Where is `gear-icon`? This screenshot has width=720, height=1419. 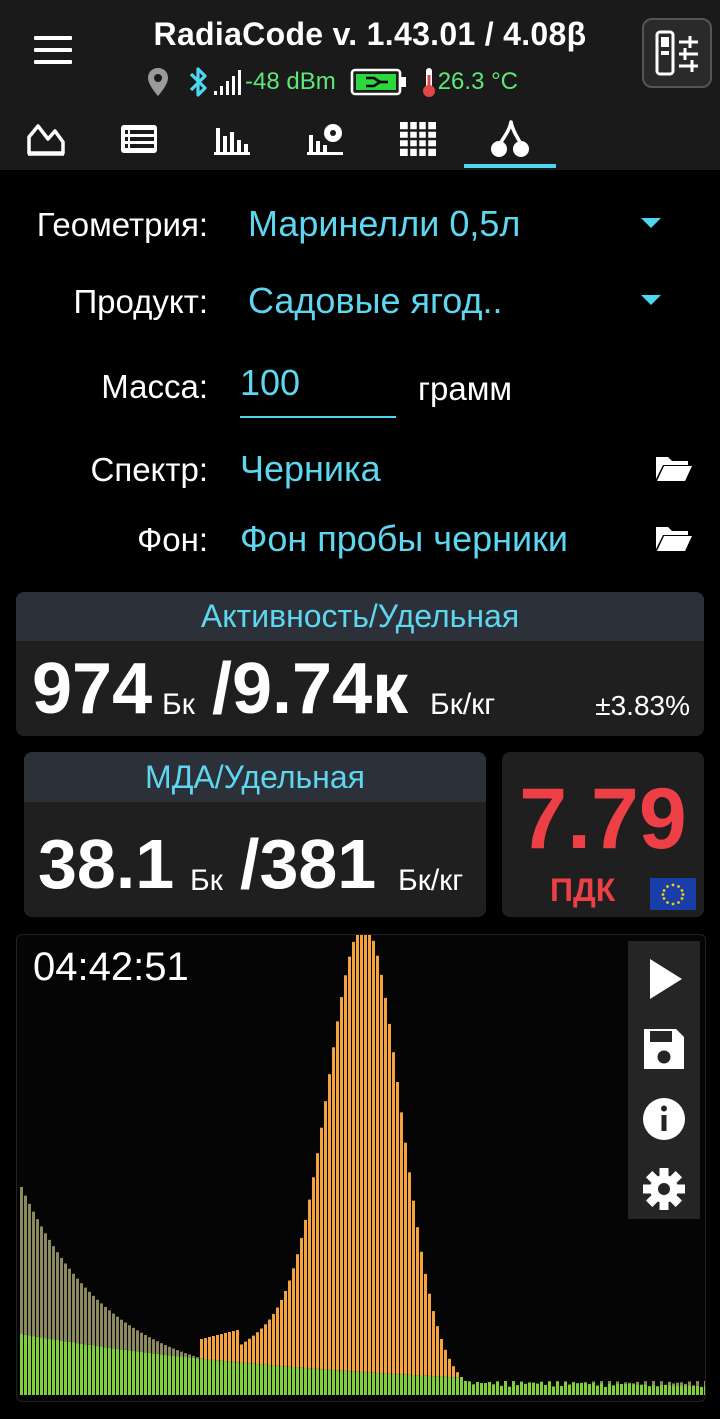
gear-icon is located at coordinates (664, 1189).